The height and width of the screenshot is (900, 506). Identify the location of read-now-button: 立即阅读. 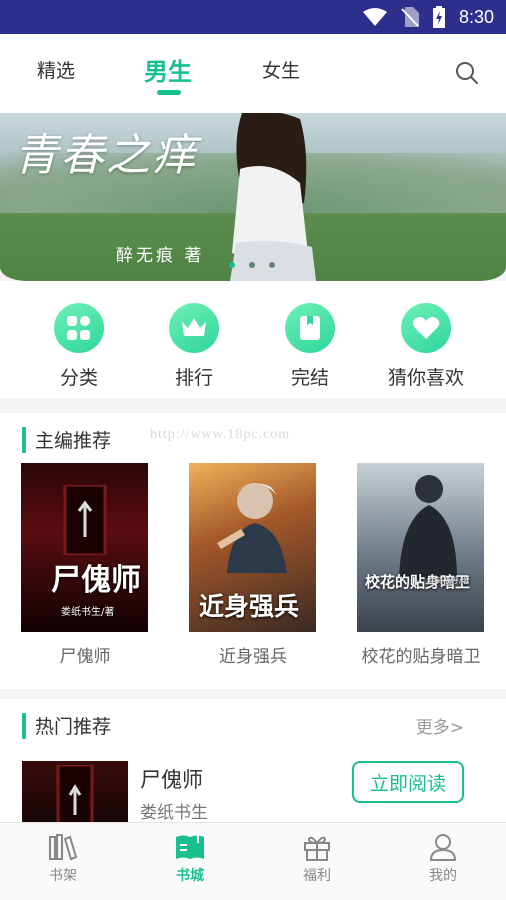
(408, 782).